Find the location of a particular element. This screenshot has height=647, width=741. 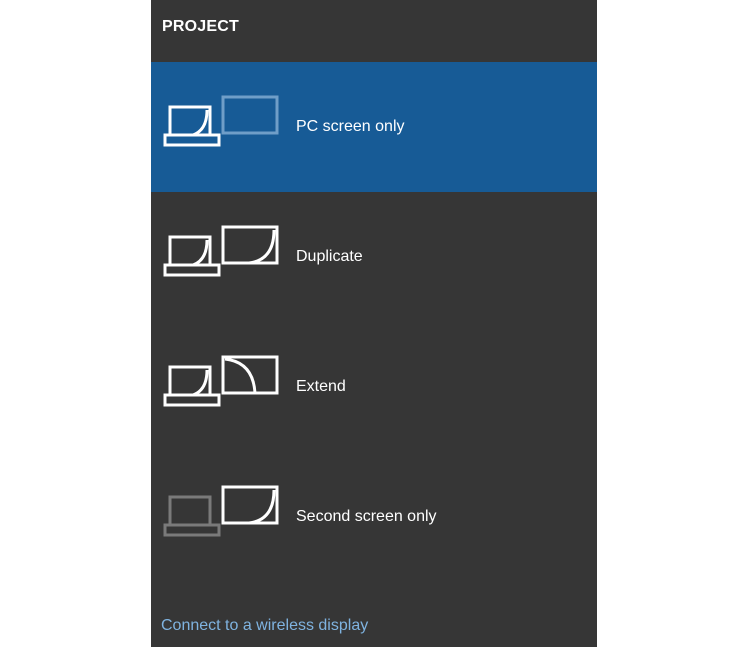

option-second-screen-only: Second screen only is located at coordinates (374, 517).